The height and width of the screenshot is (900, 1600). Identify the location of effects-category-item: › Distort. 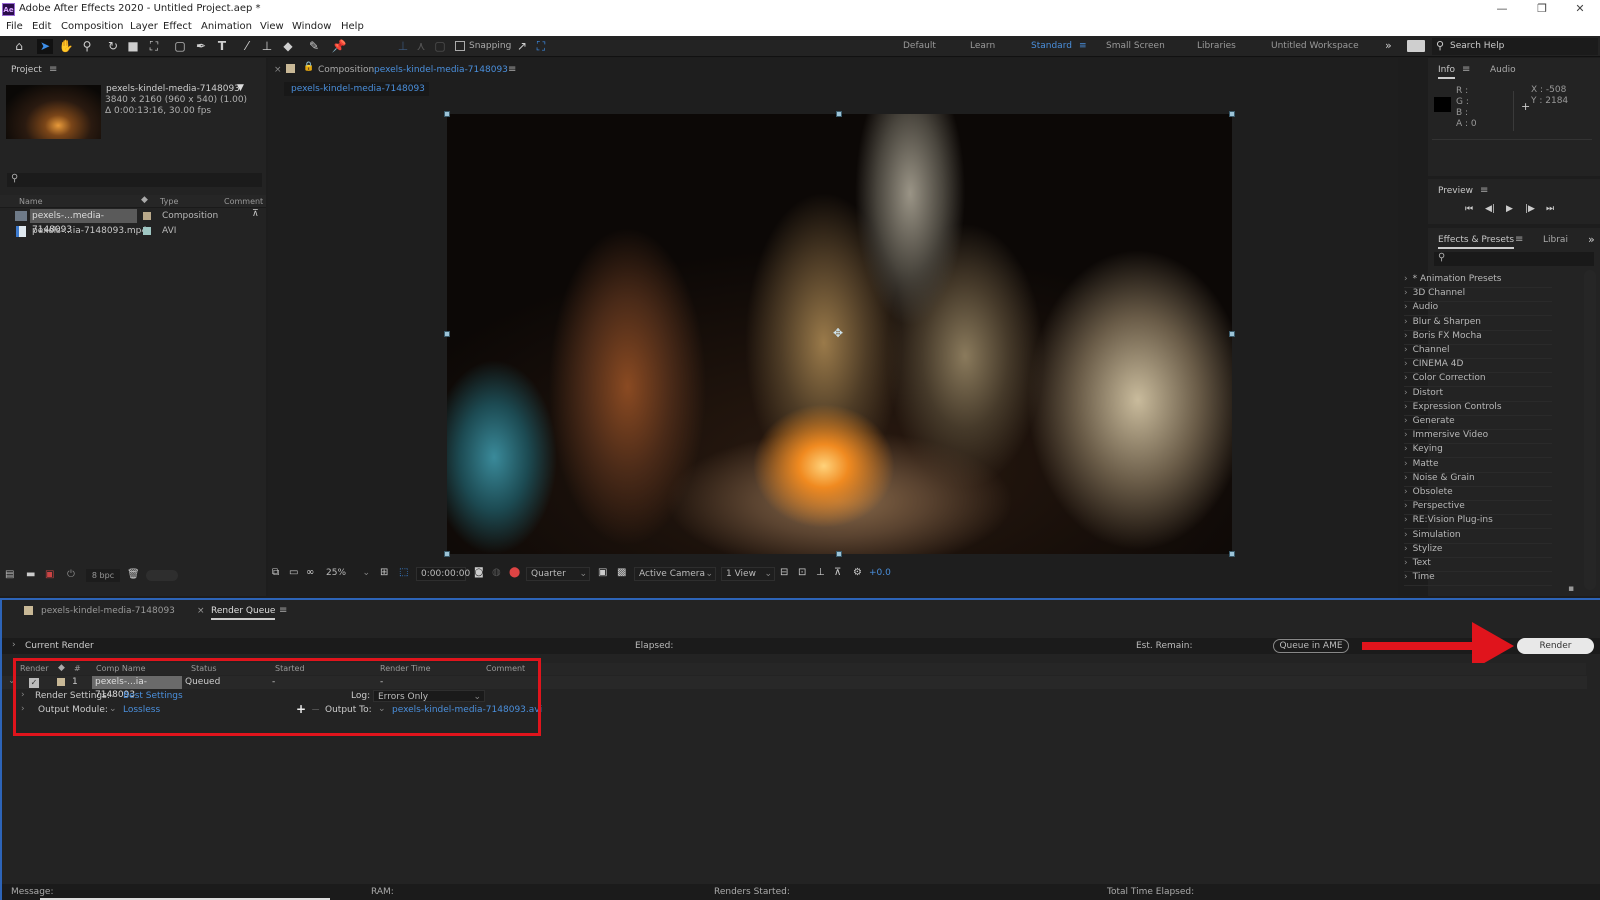
(1478, 395).